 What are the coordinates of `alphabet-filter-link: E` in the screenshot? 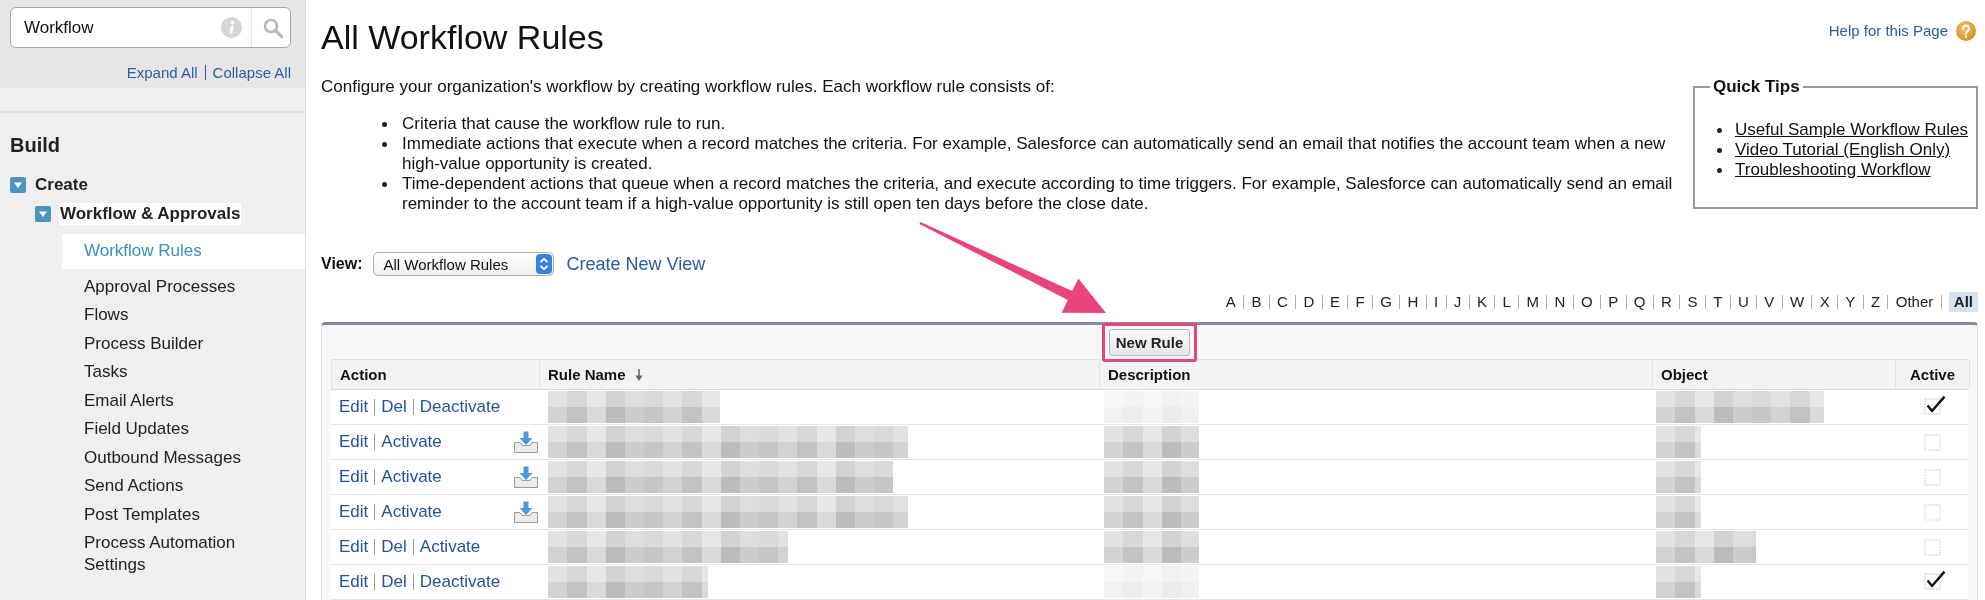 It's located at (1334, 302).